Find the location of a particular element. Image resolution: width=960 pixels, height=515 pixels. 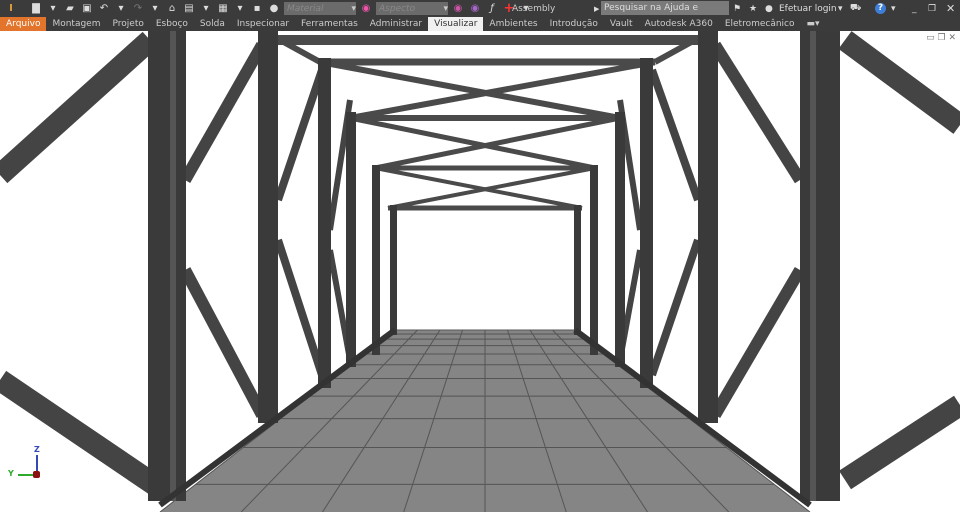

tab-inspecionar: Inspecionar is located at coordinates (263, 24).